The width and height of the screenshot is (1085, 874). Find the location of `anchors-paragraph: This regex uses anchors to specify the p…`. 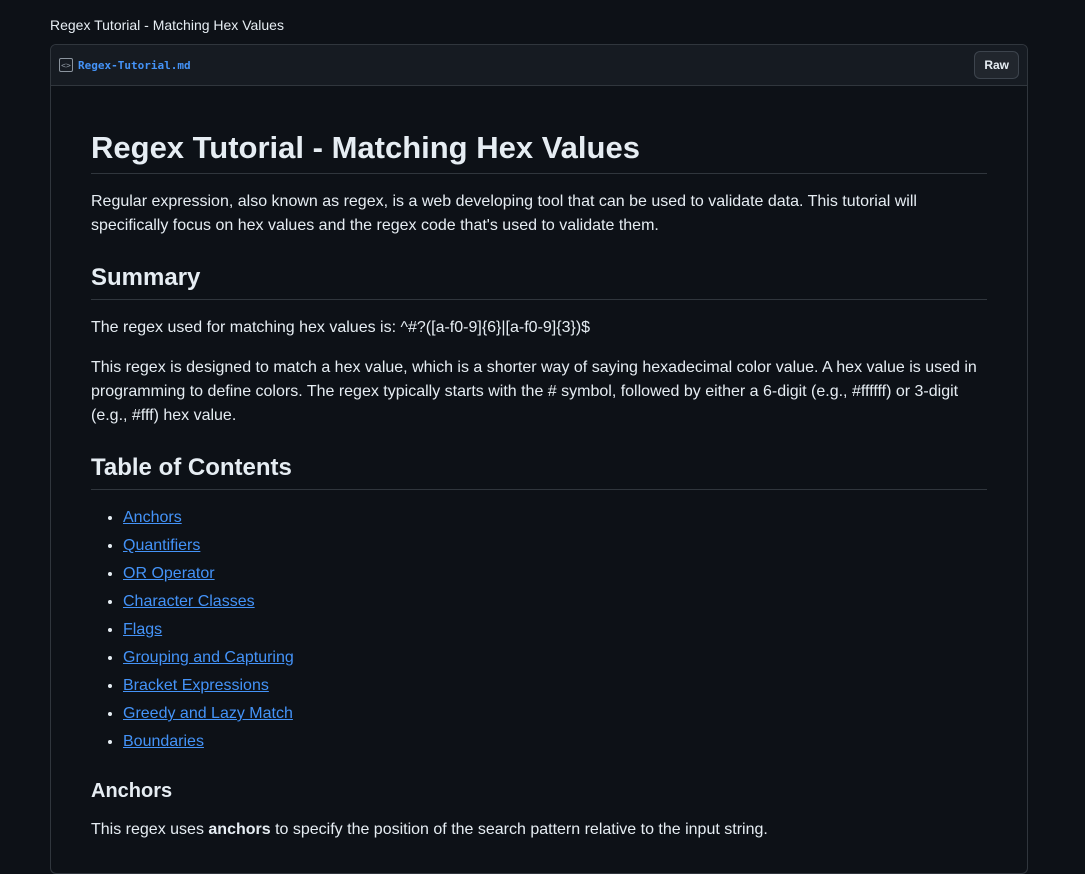

anchors-paragraph: This regex uses anchors to specify the p… is located at coordinates (539, 830).